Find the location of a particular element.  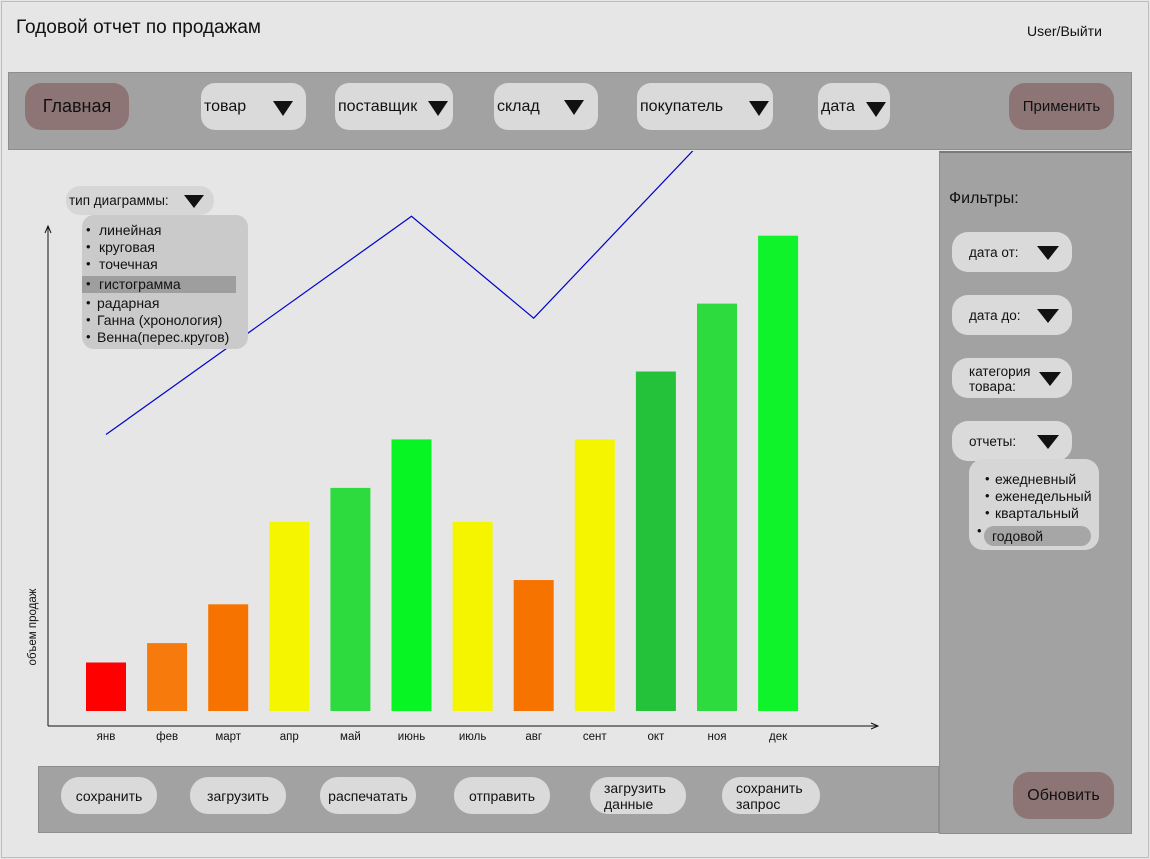

save-query-button: сохранить запрос is located at coordinates (771, 795).